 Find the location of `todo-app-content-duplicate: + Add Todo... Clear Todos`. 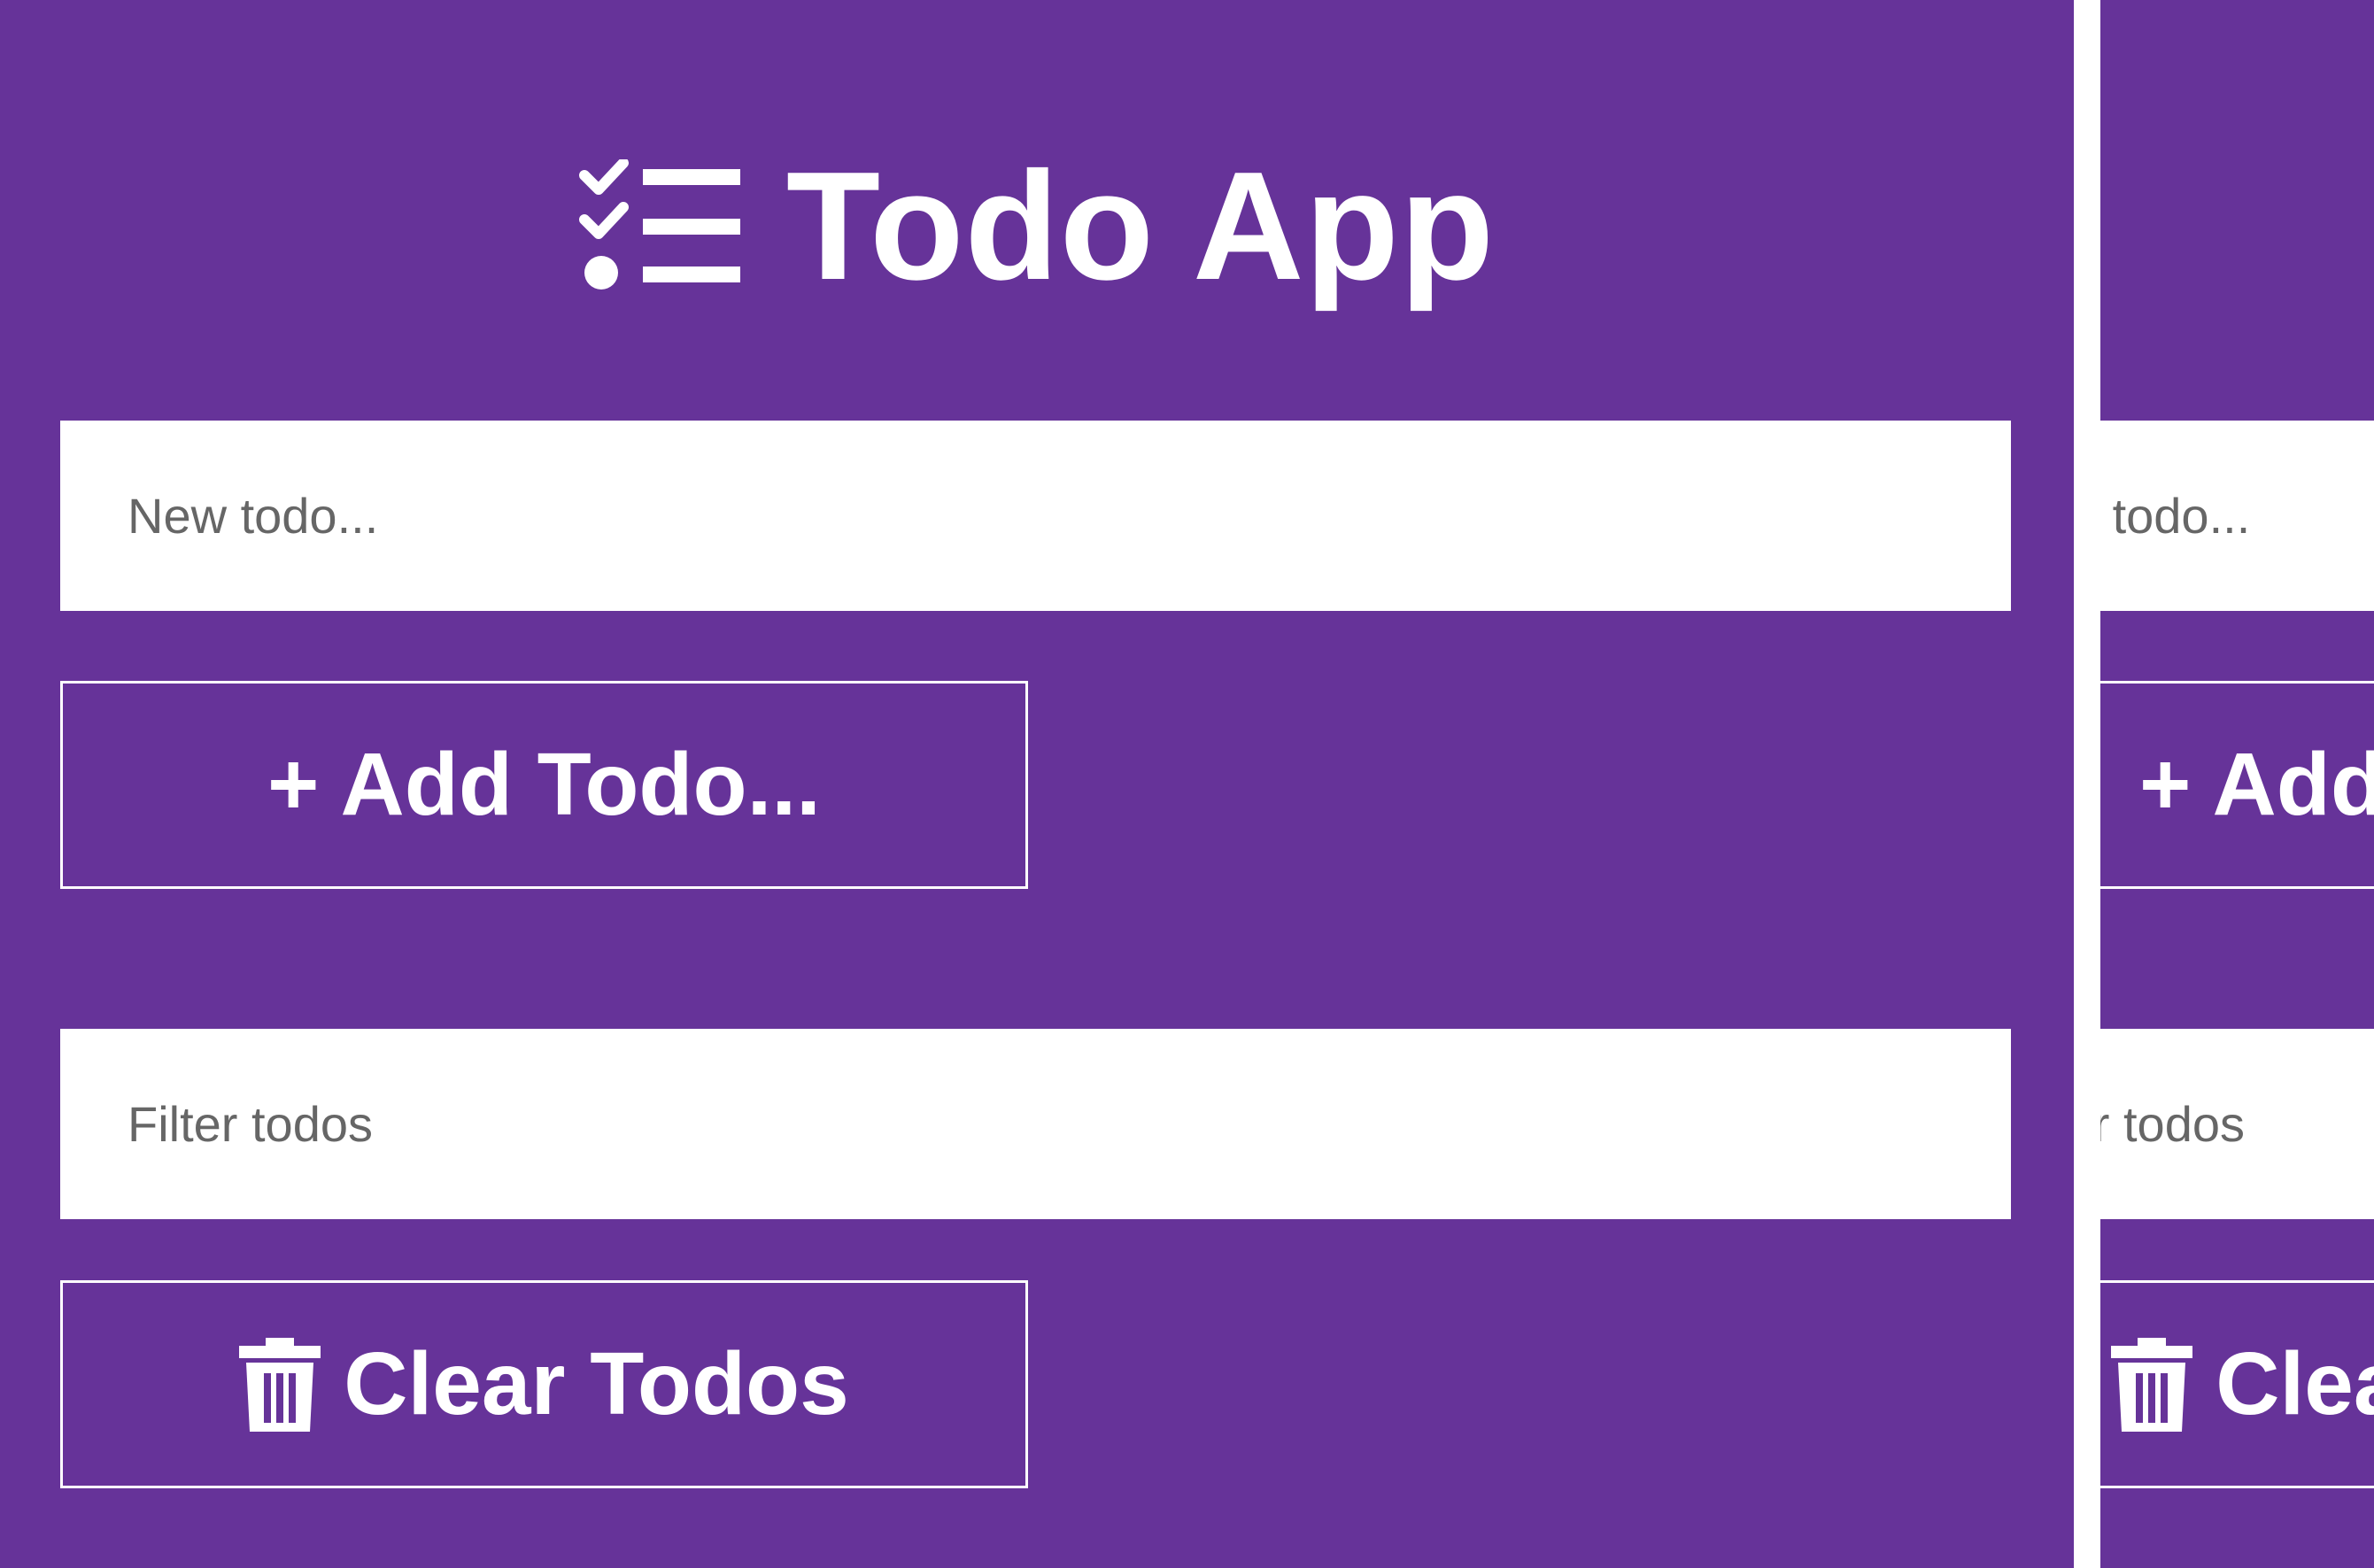

todo-app-content-duplicate: + Add Todo... Clear Todos is located at coordinates (2237, 784).